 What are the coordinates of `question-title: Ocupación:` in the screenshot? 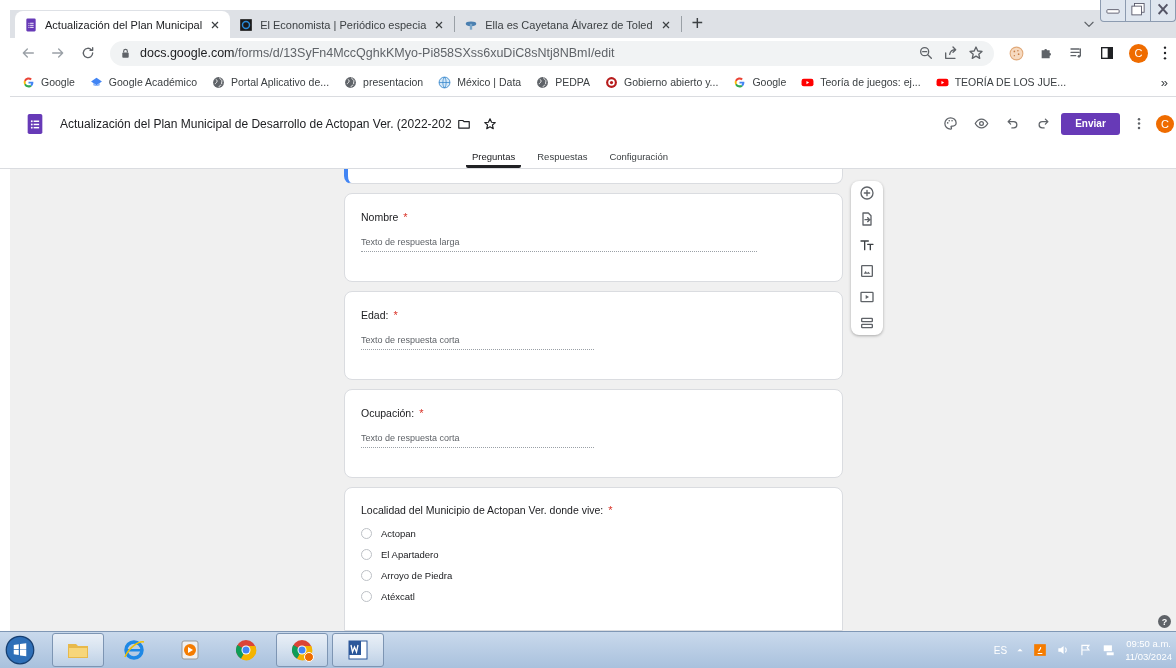 It's located at (388, 413).